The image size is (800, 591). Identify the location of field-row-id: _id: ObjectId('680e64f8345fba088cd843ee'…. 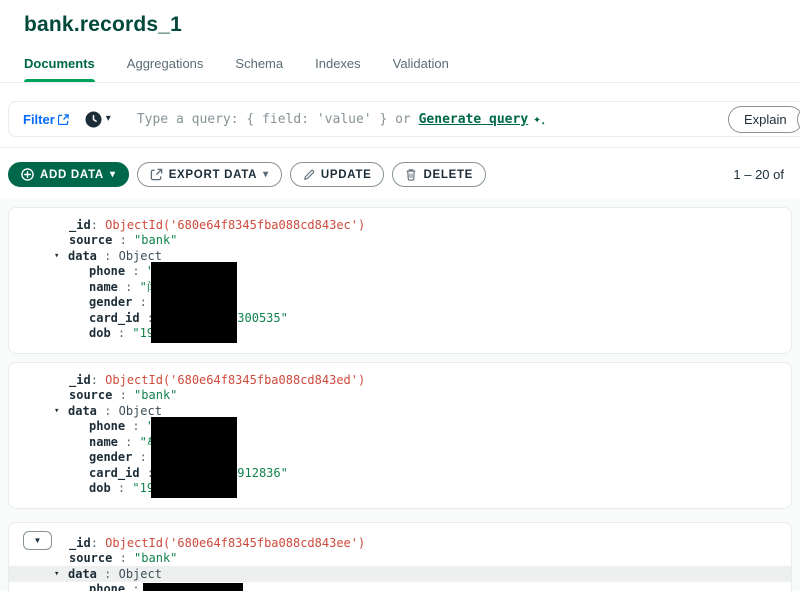
(217, 542).